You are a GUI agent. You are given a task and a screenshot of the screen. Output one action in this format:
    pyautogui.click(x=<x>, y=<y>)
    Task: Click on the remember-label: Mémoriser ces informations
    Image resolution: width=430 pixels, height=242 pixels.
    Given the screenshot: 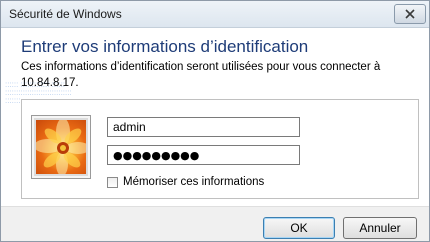 What is the action you would take?
    pyautogui.click(x=193, y=182)
    